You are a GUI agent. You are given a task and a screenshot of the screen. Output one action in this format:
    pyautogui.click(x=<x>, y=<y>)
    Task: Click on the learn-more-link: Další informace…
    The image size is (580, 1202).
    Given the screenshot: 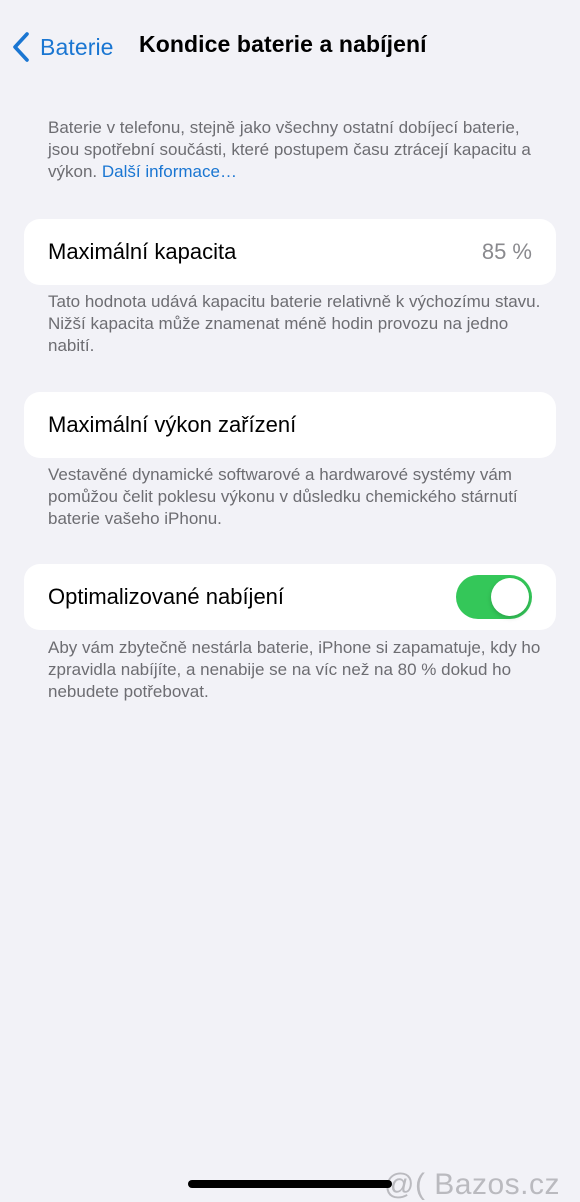 What is the action you would take?
    pyautogui.click(x=169, y=171)
    